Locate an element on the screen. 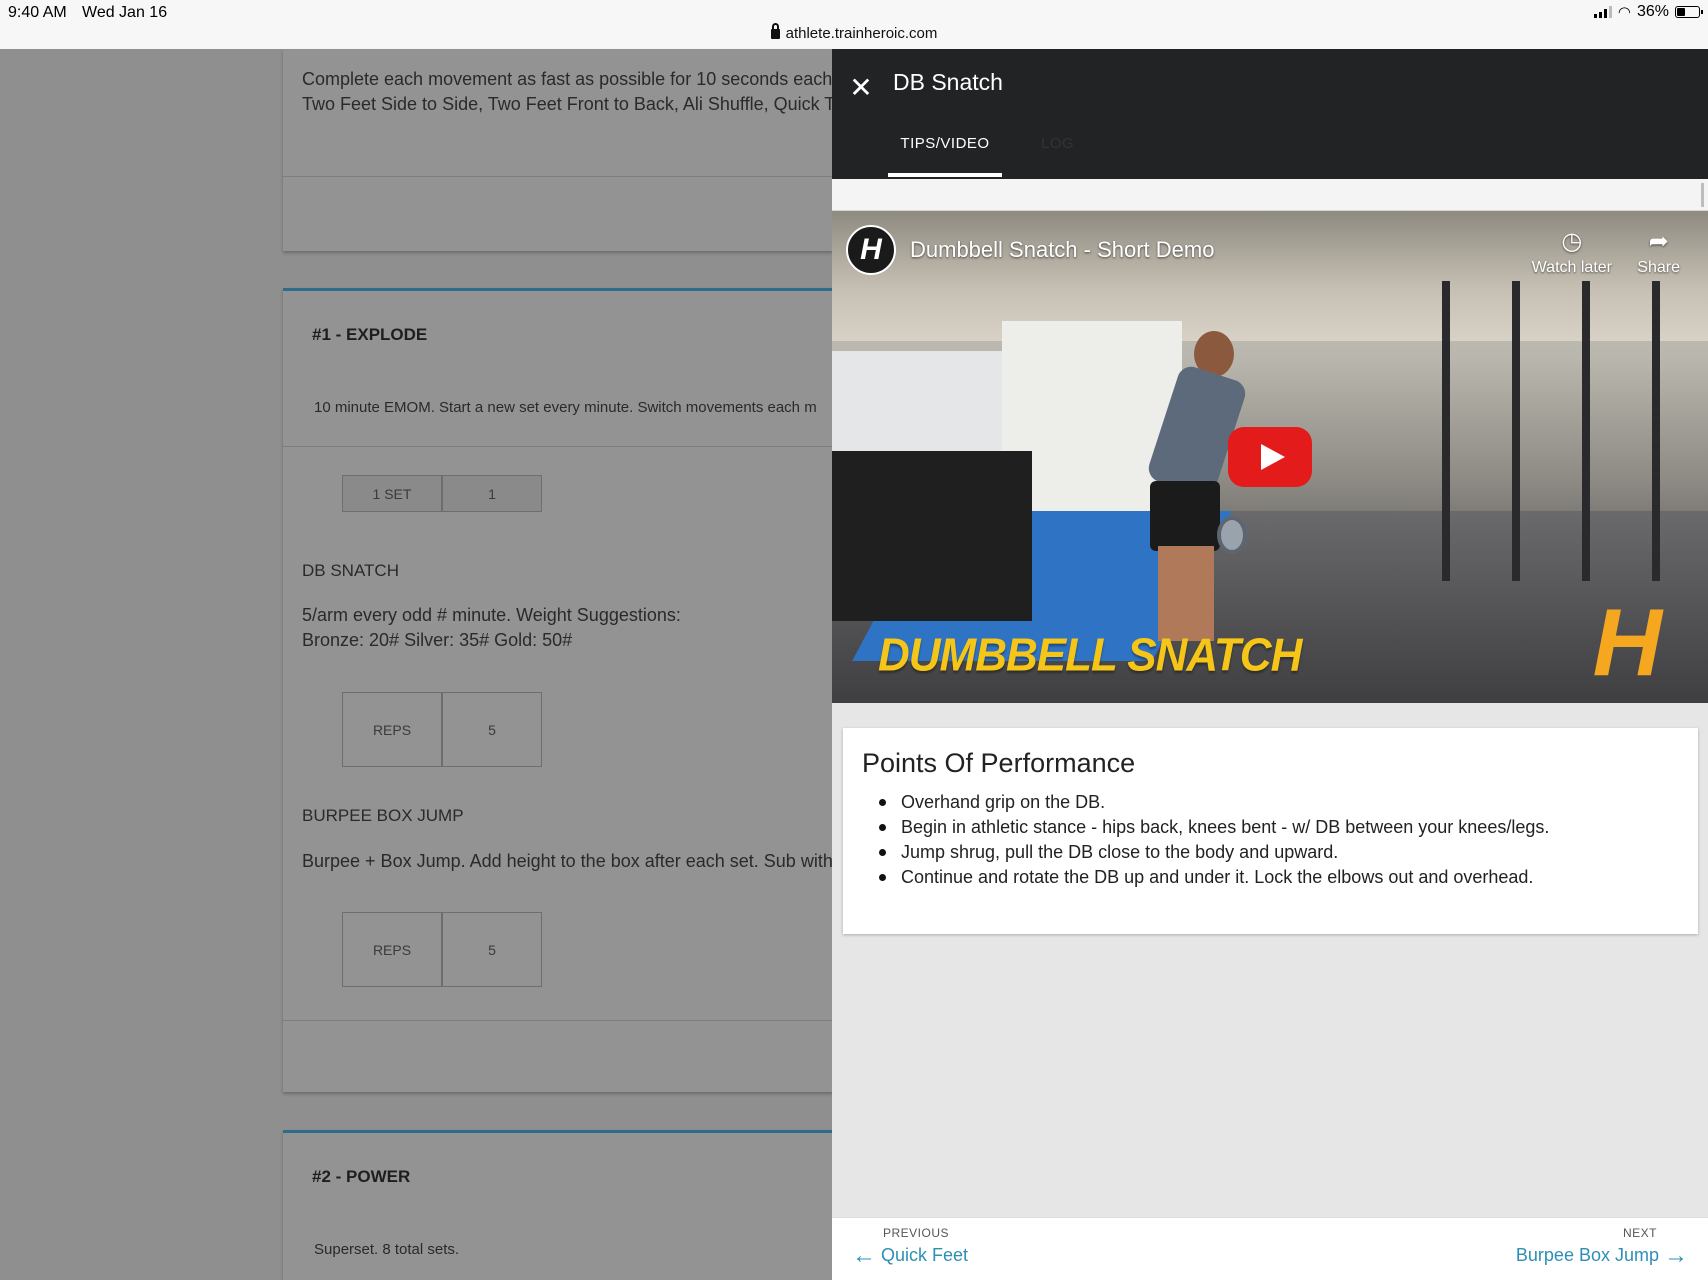 This screenshot has height=1280, width=1708. reps-input-db-snatch: REPS 5 is located at coordinates (442, 729).